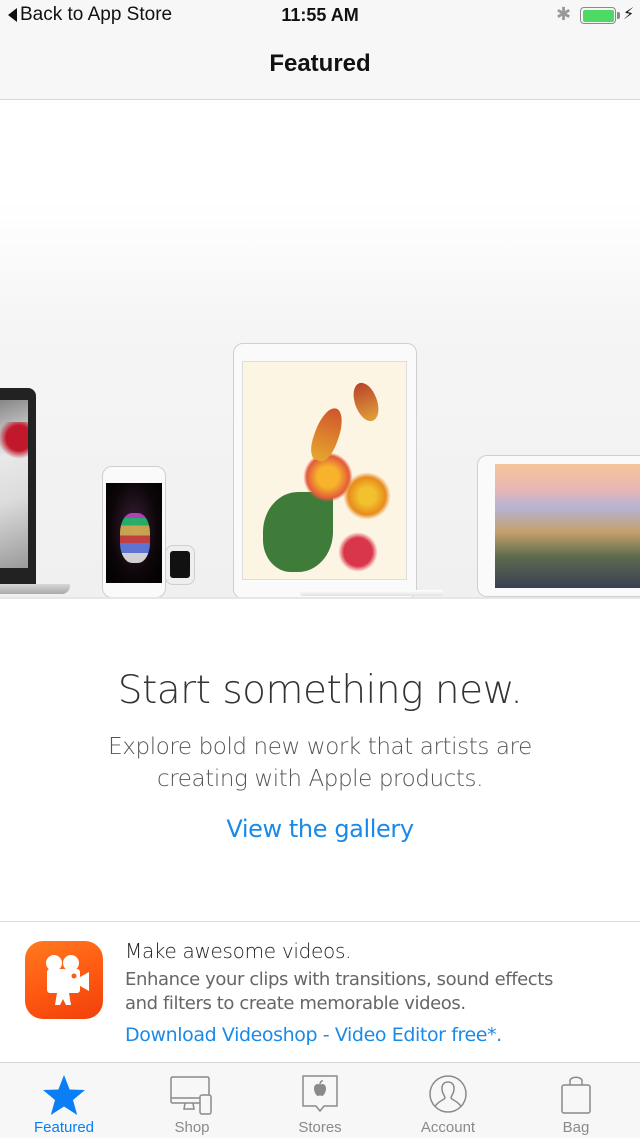 The height and width of the screenshot is (1138, 640). I want to click on ipad-image, so click(558, 526).